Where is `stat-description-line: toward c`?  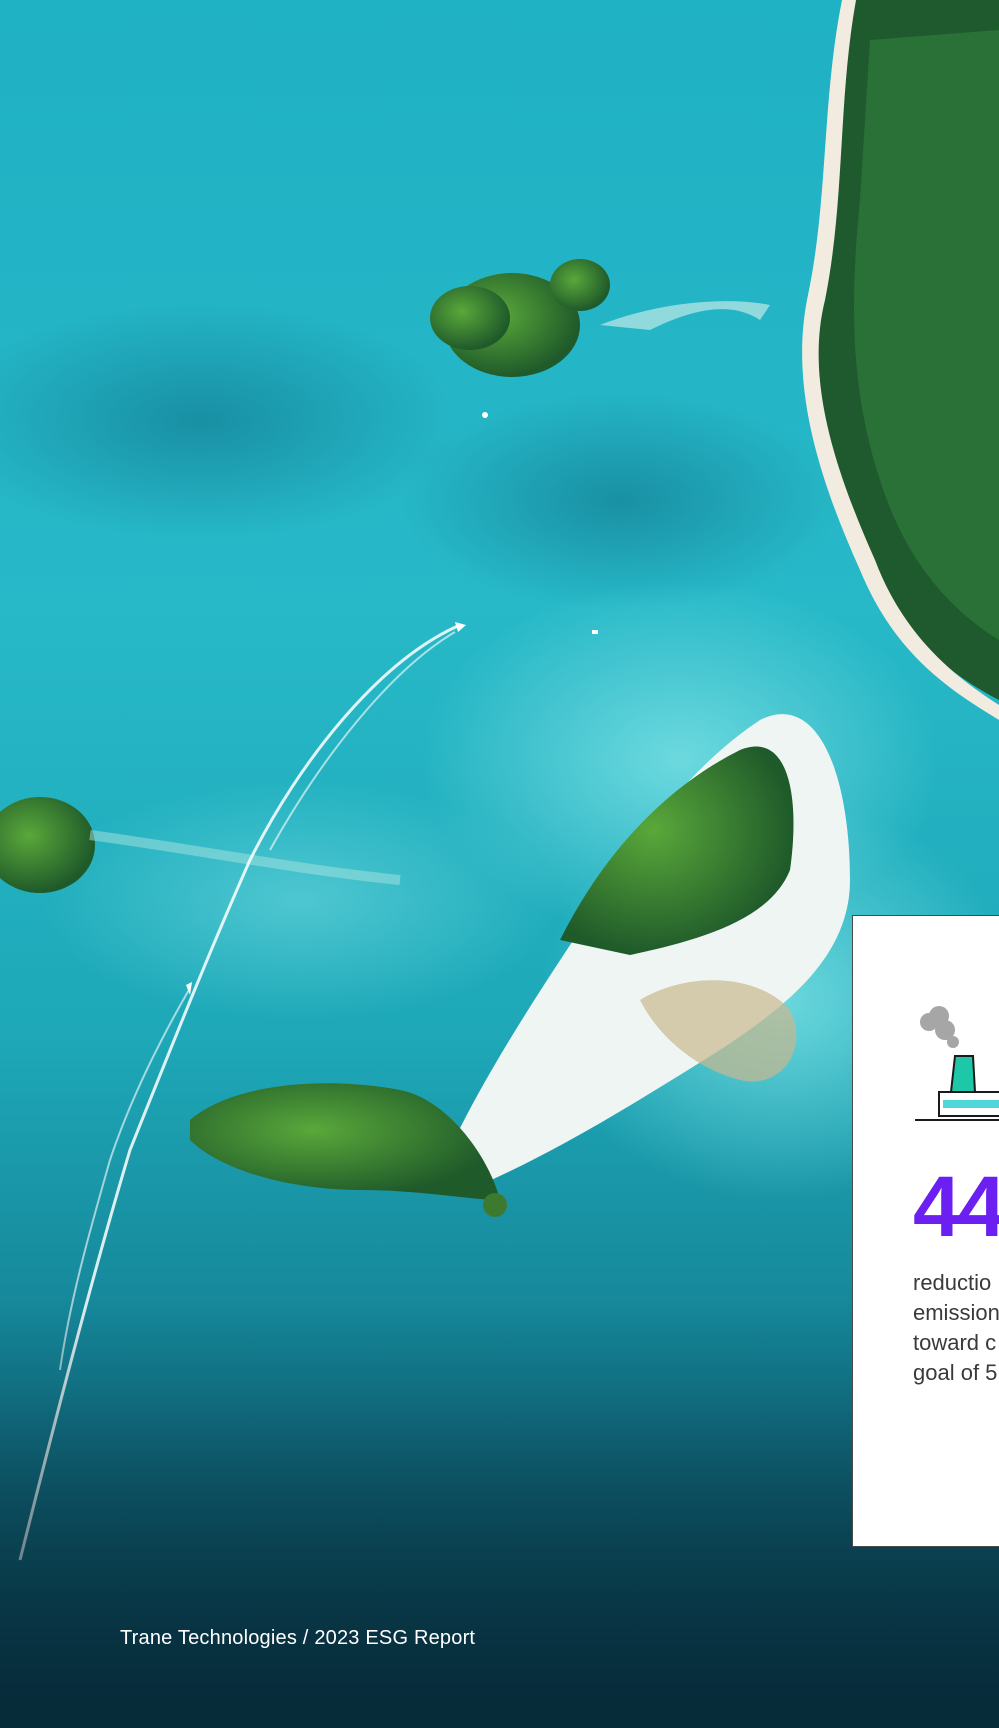
stat-description-line: toward c is located at coordinates (955, 1342).